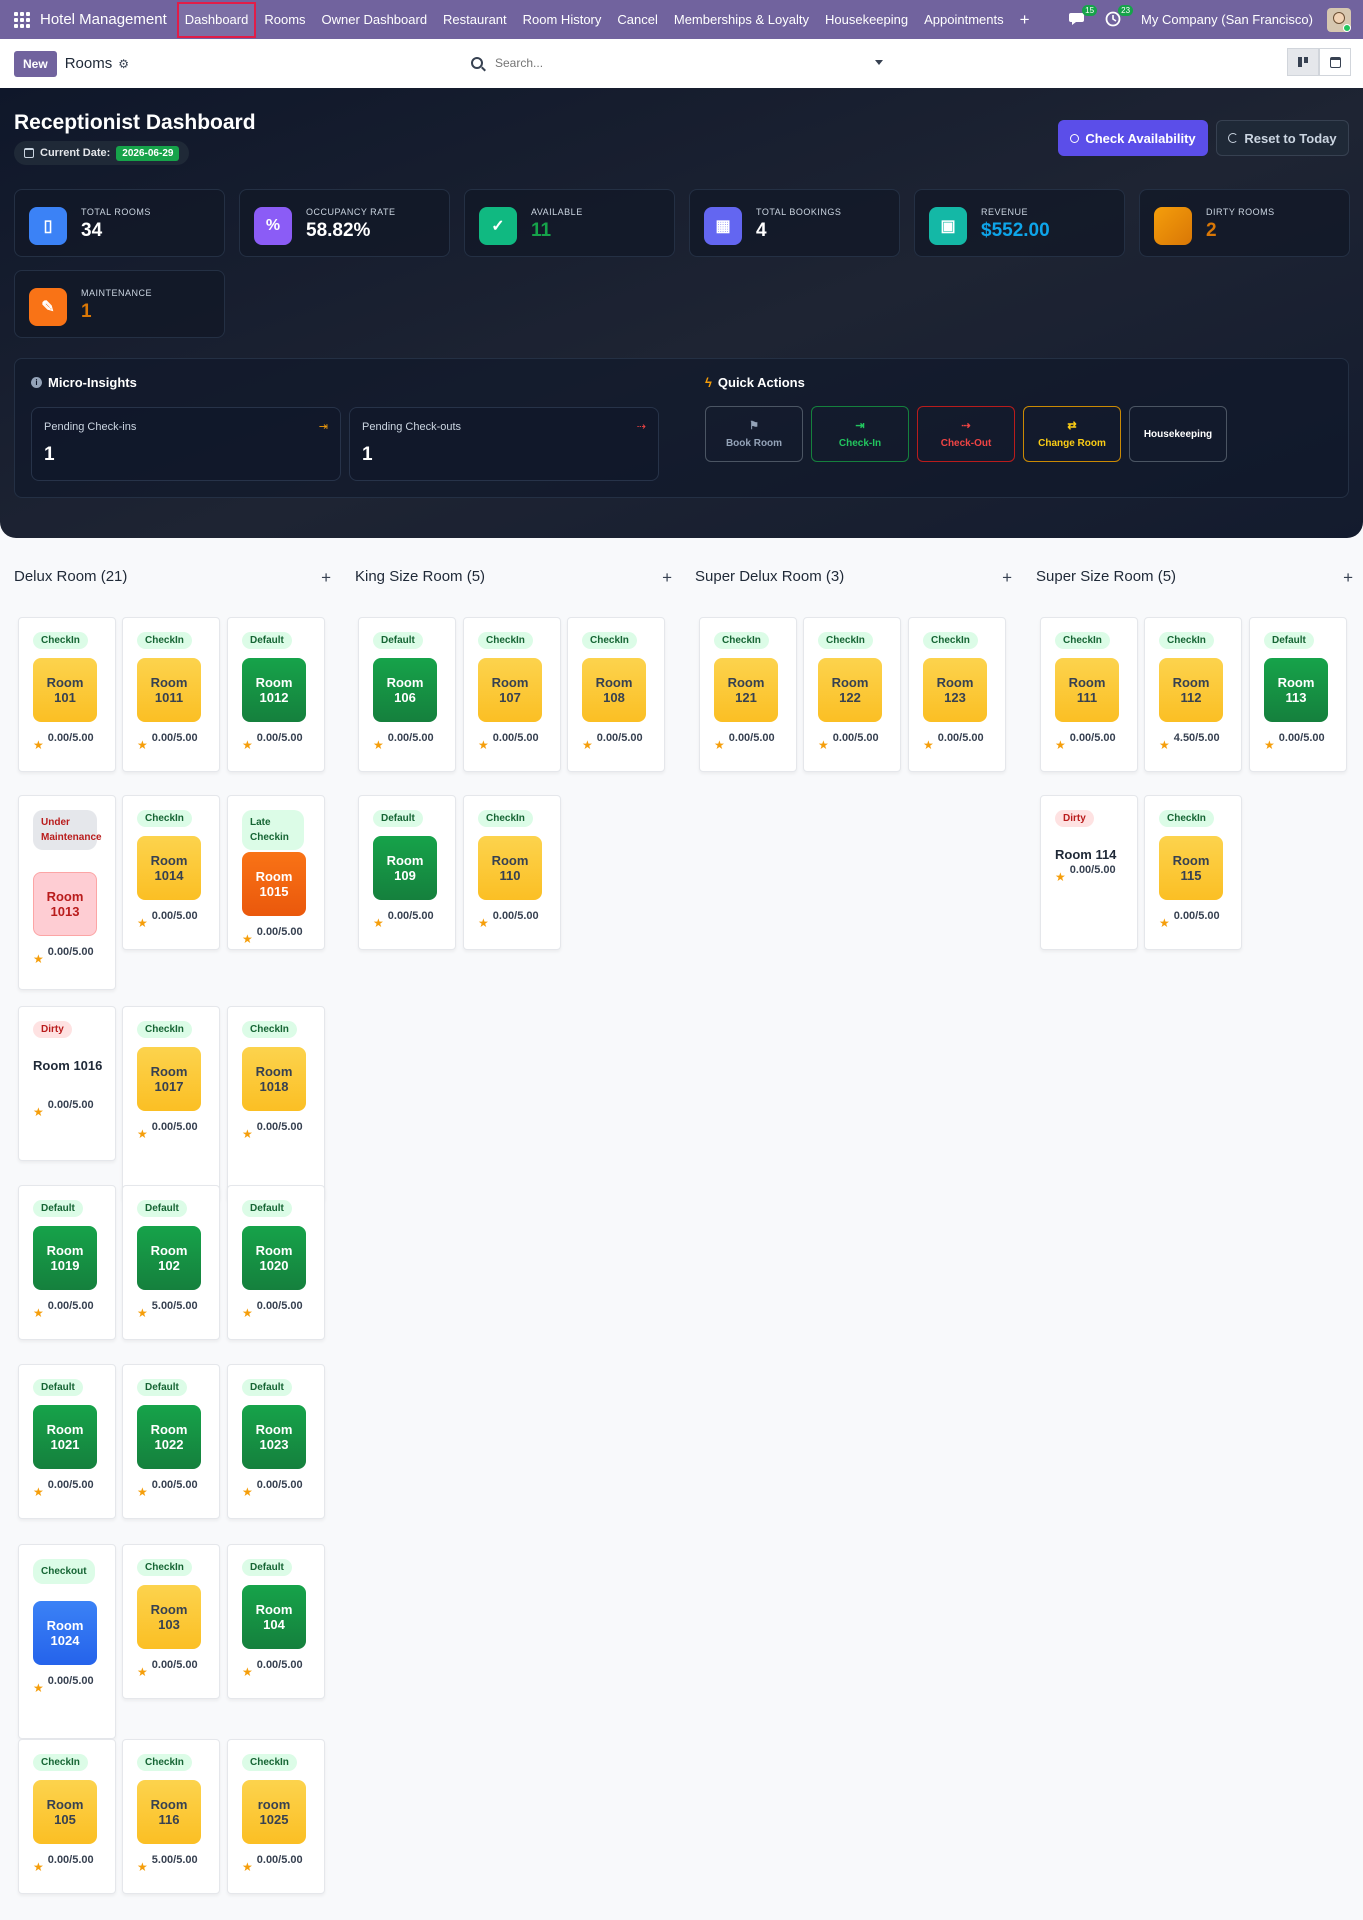 This screenshot has height=1920, width=1363. What do you see at coordinates (741, 20) in the screenshot?
I see `menu-memberships-loyalty: Memberships & Loyalty` at bounding box center [741, 20].